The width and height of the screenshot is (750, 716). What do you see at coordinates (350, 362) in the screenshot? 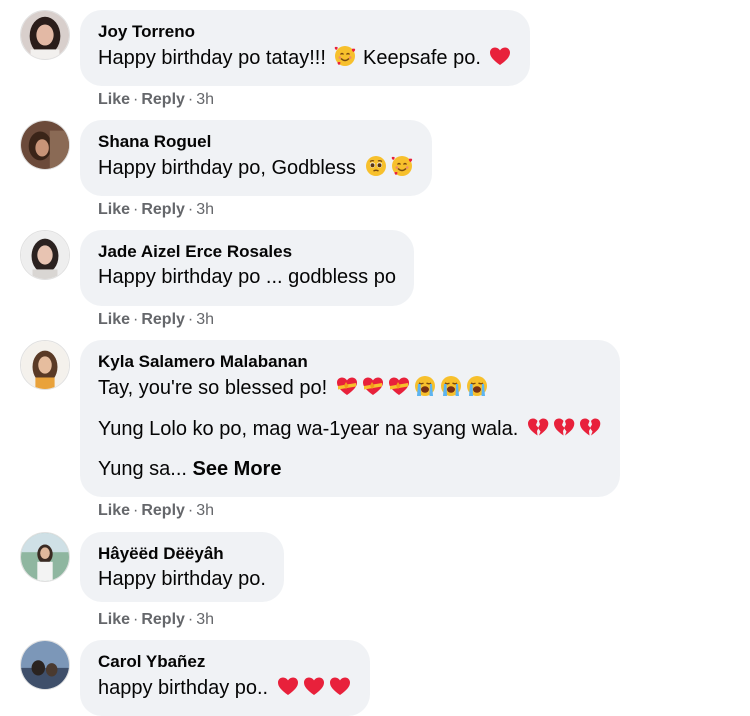
I see `comment-author: Kyla Salamero Malabanan` at bounding box center [350, 362].